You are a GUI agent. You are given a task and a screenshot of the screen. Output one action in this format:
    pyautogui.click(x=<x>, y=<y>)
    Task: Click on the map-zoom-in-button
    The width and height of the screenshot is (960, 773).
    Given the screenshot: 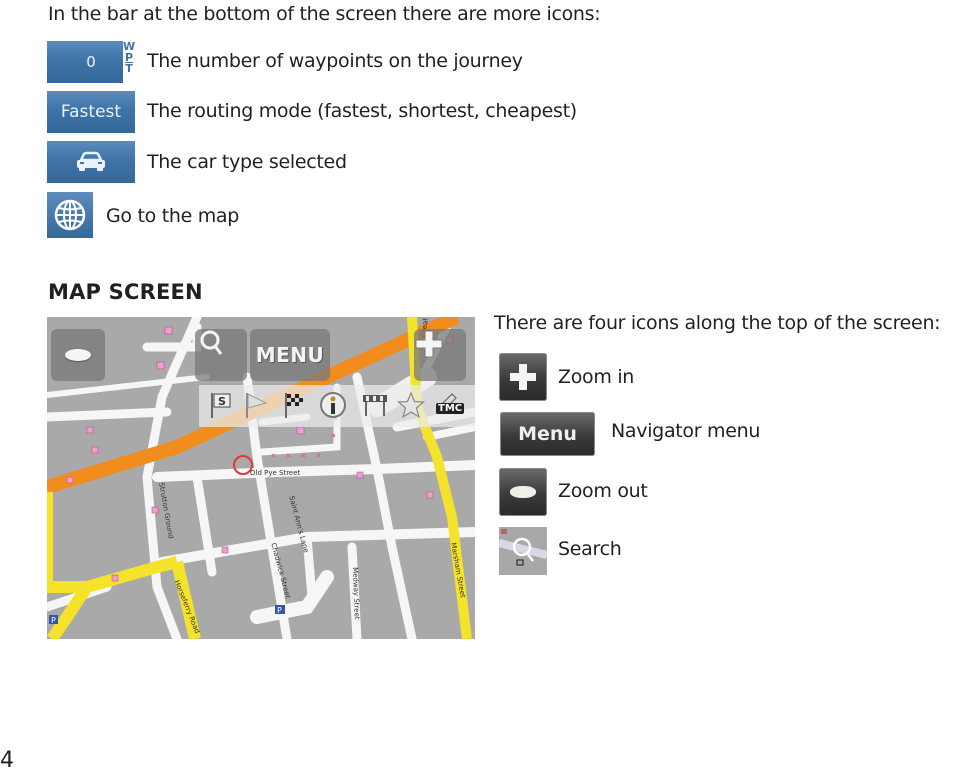 What is the action you would take?
    pyautogui.click(x=440, y=355)
    